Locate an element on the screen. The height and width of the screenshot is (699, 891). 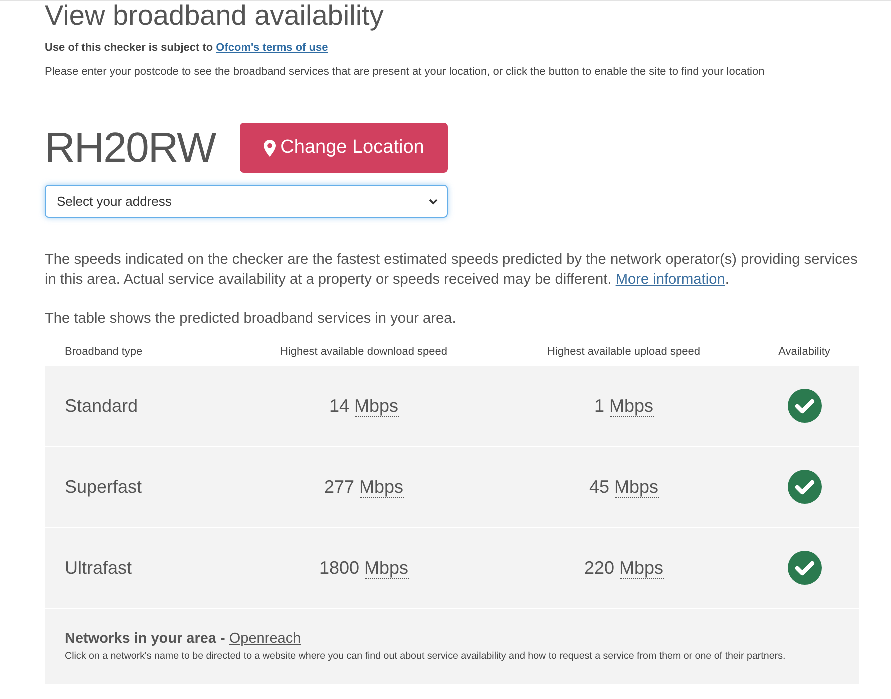
networks-note: Click on a network's name to be directed to a website where you can find out about service availability and how to request a service from them or one of their partners. is located at coordinates (426, 657).